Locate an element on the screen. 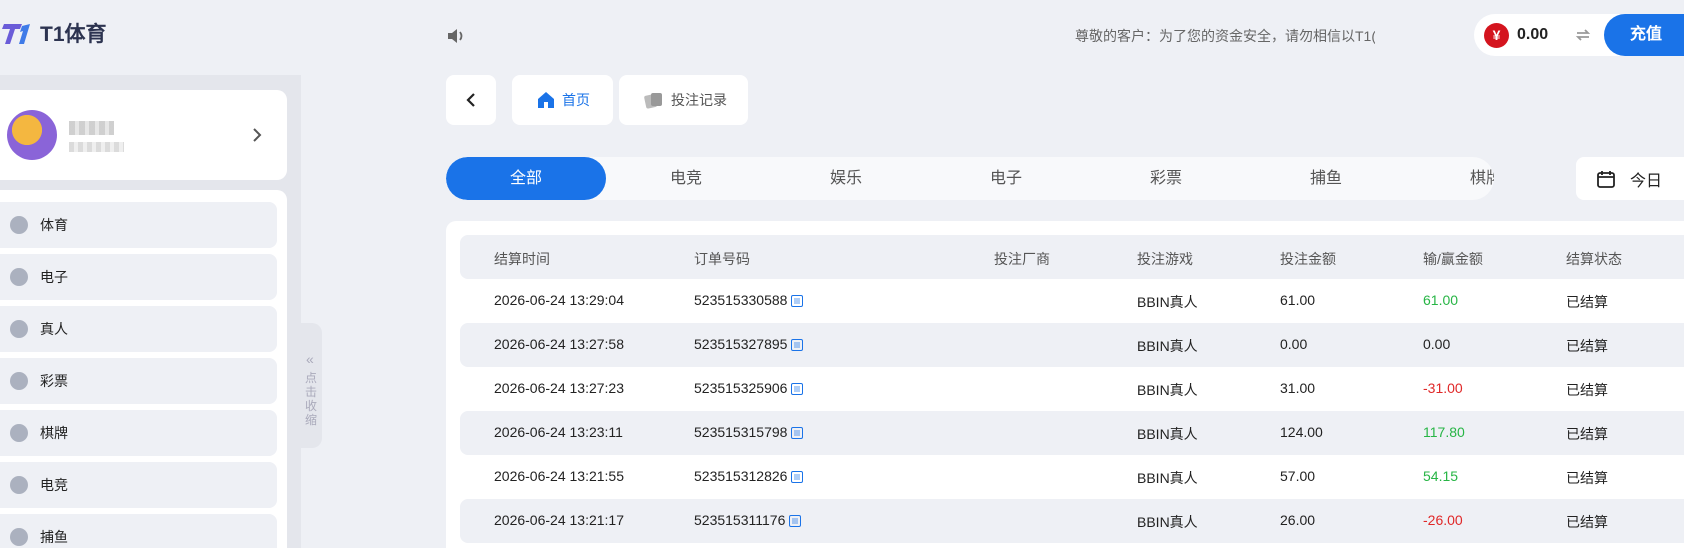  settle-time: 2026-06-24 13:23:11 is located at coordinates (558, 432).